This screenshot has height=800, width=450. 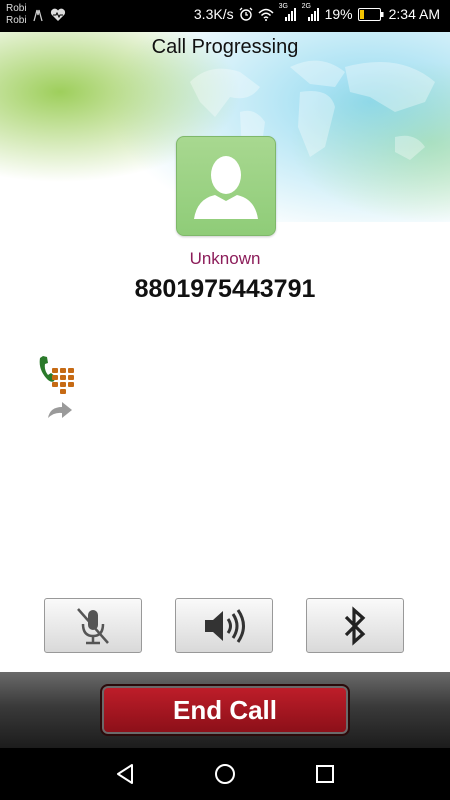 I want to click on mute-button, so click(x=93, y=625).